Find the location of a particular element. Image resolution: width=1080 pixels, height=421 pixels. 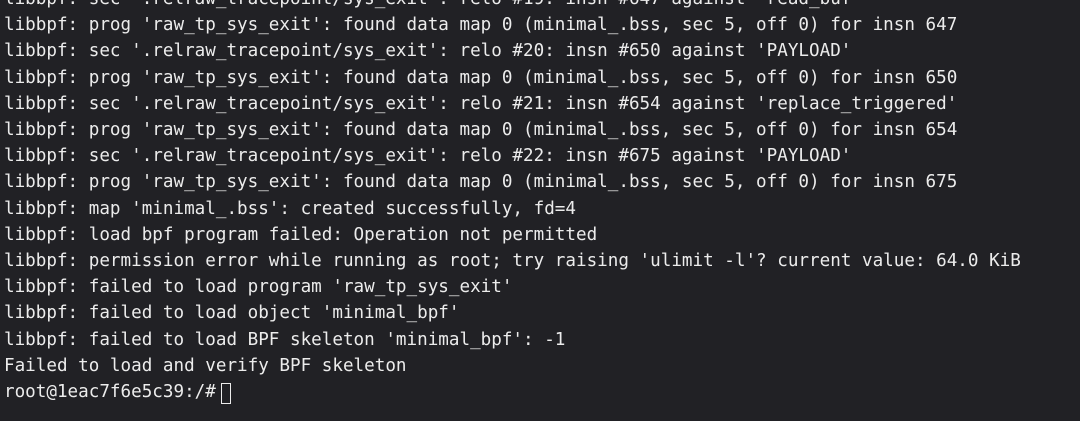

output-line: Failed to load and verify BPF skeleton is located at coordinates (205, 365).